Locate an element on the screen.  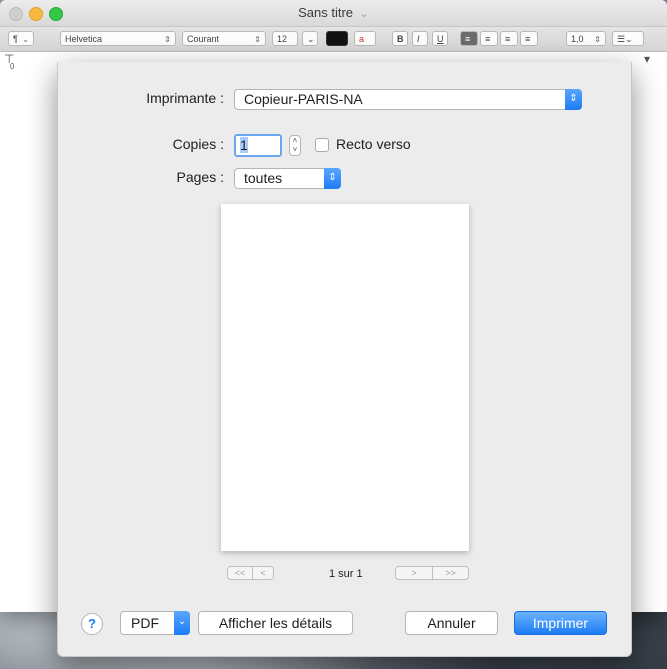
highlight-color-button: a is located at coordinates (365, 38).